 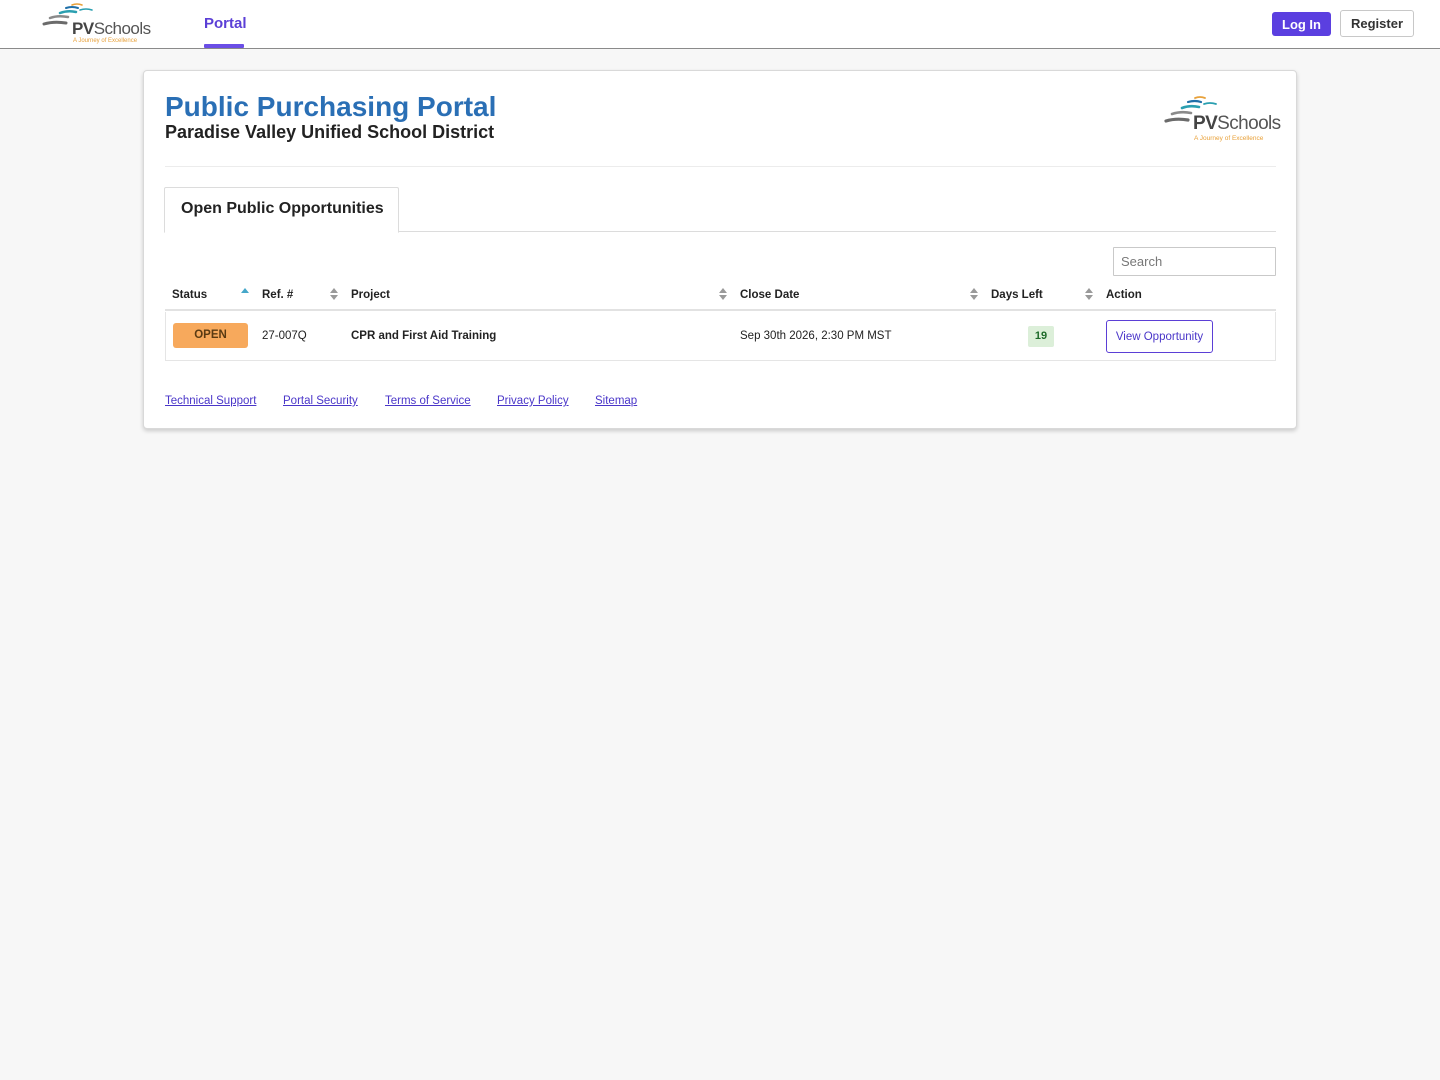 I want to click on column-header-project: Project, so click(x=370, y=295).